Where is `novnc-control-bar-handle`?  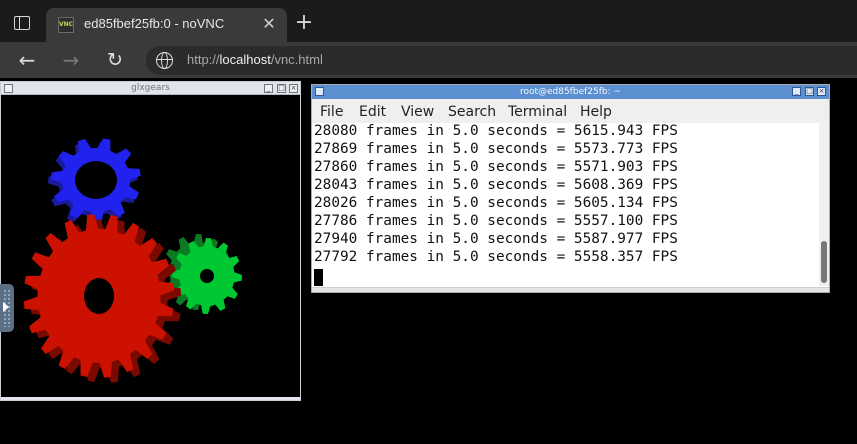
novnc-control-bar-handle is located at coordinates (7, 308).